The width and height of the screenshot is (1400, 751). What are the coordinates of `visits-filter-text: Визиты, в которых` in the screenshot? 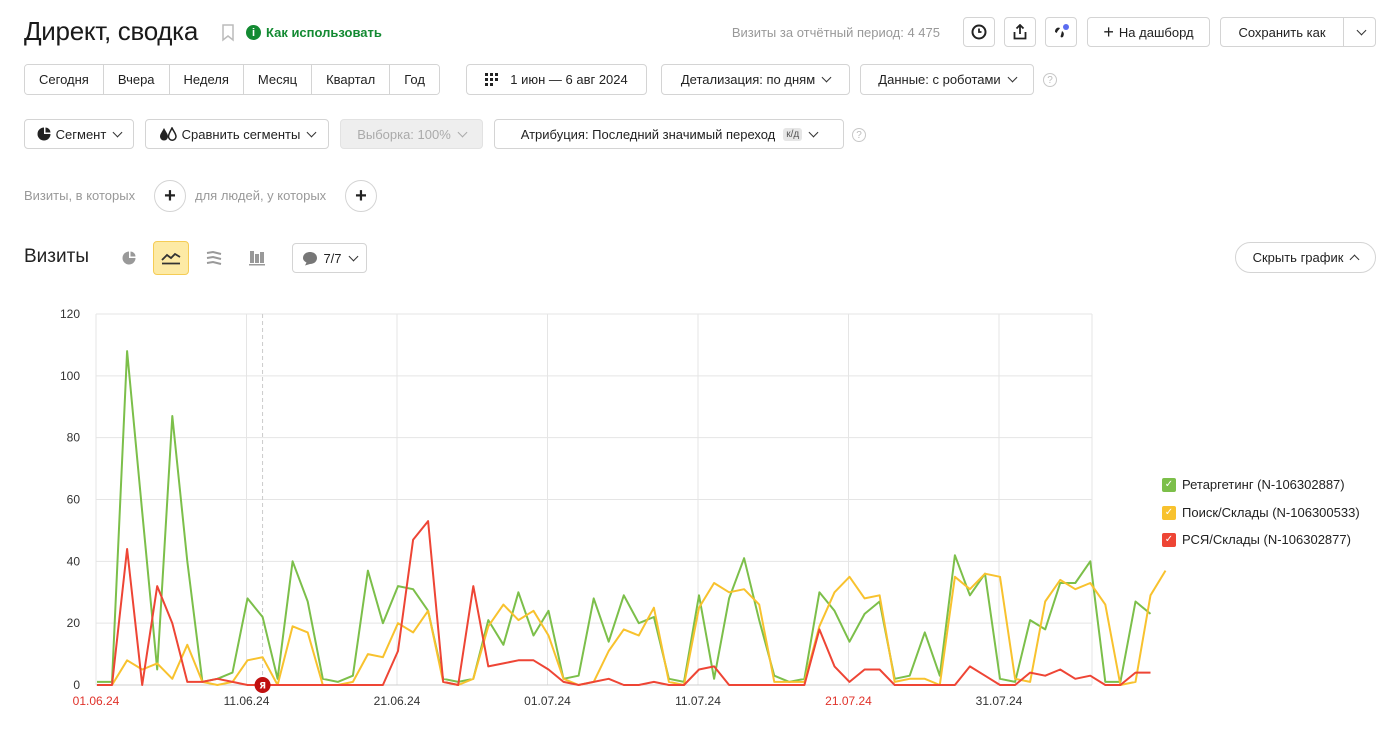 It's located at (80, 195).